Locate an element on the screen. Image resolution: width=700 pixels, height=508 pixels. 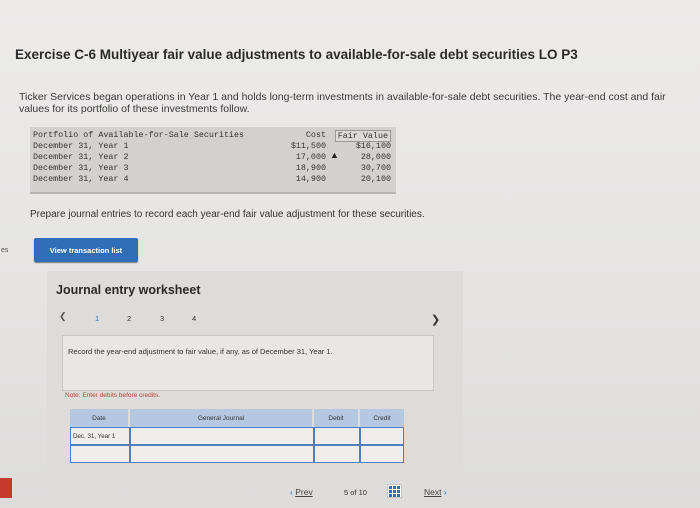
portfolio-row-fair-value: 20,100 is located at coordinates (375, 179).